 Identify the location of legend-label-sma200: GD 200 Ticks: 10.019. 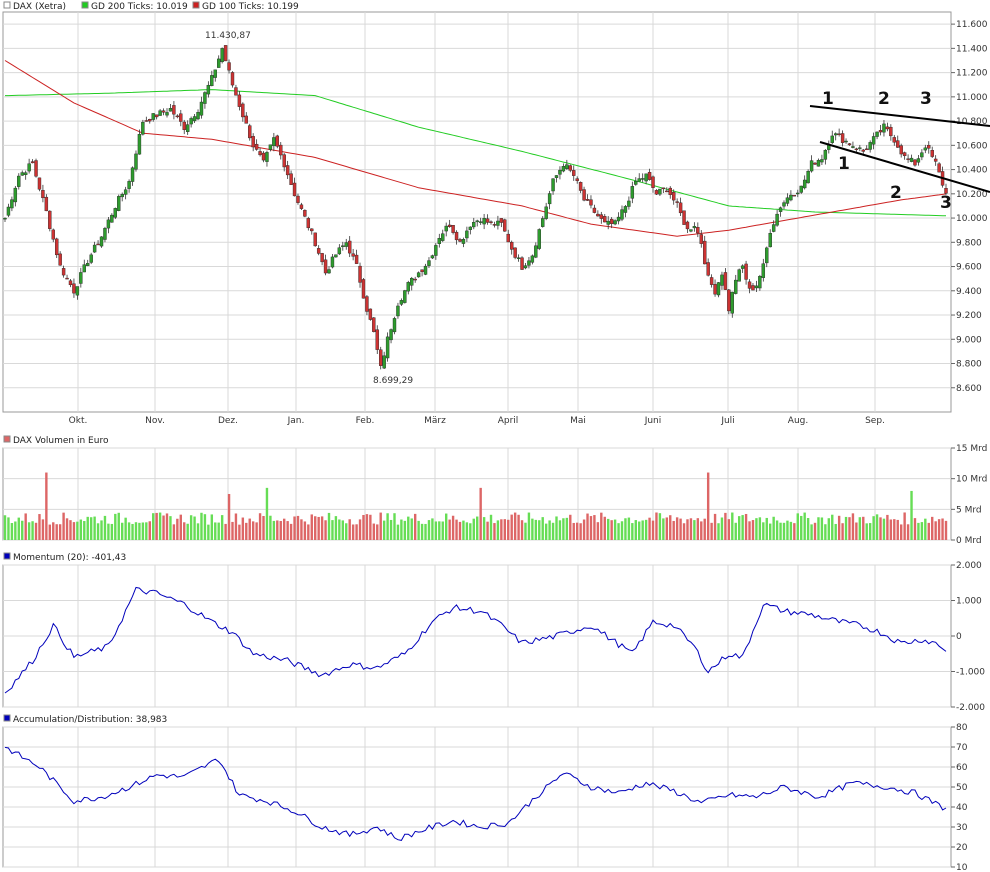
(139, 7).